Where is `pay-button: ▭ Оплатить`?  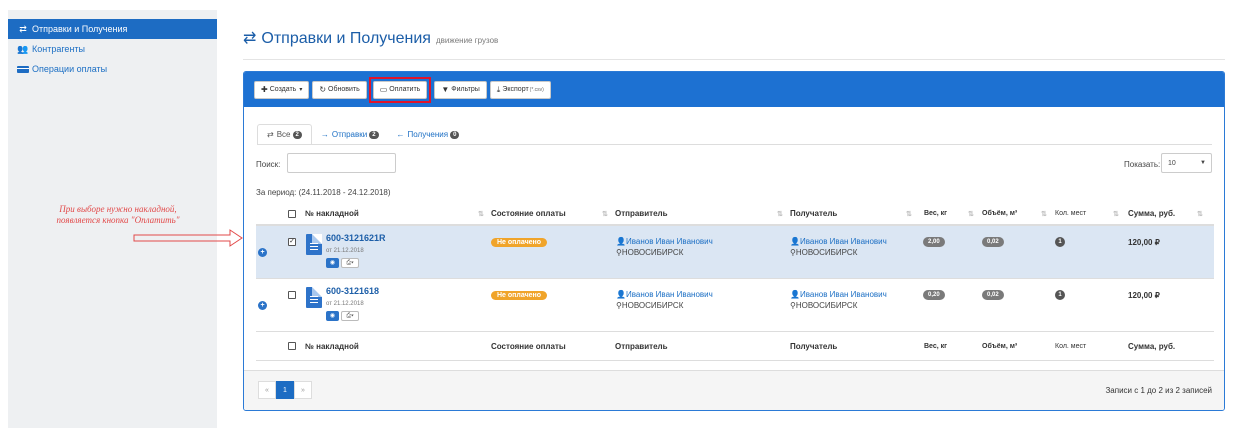 pay-button: ▭ Оплатить is located at coordinates (400, 89).